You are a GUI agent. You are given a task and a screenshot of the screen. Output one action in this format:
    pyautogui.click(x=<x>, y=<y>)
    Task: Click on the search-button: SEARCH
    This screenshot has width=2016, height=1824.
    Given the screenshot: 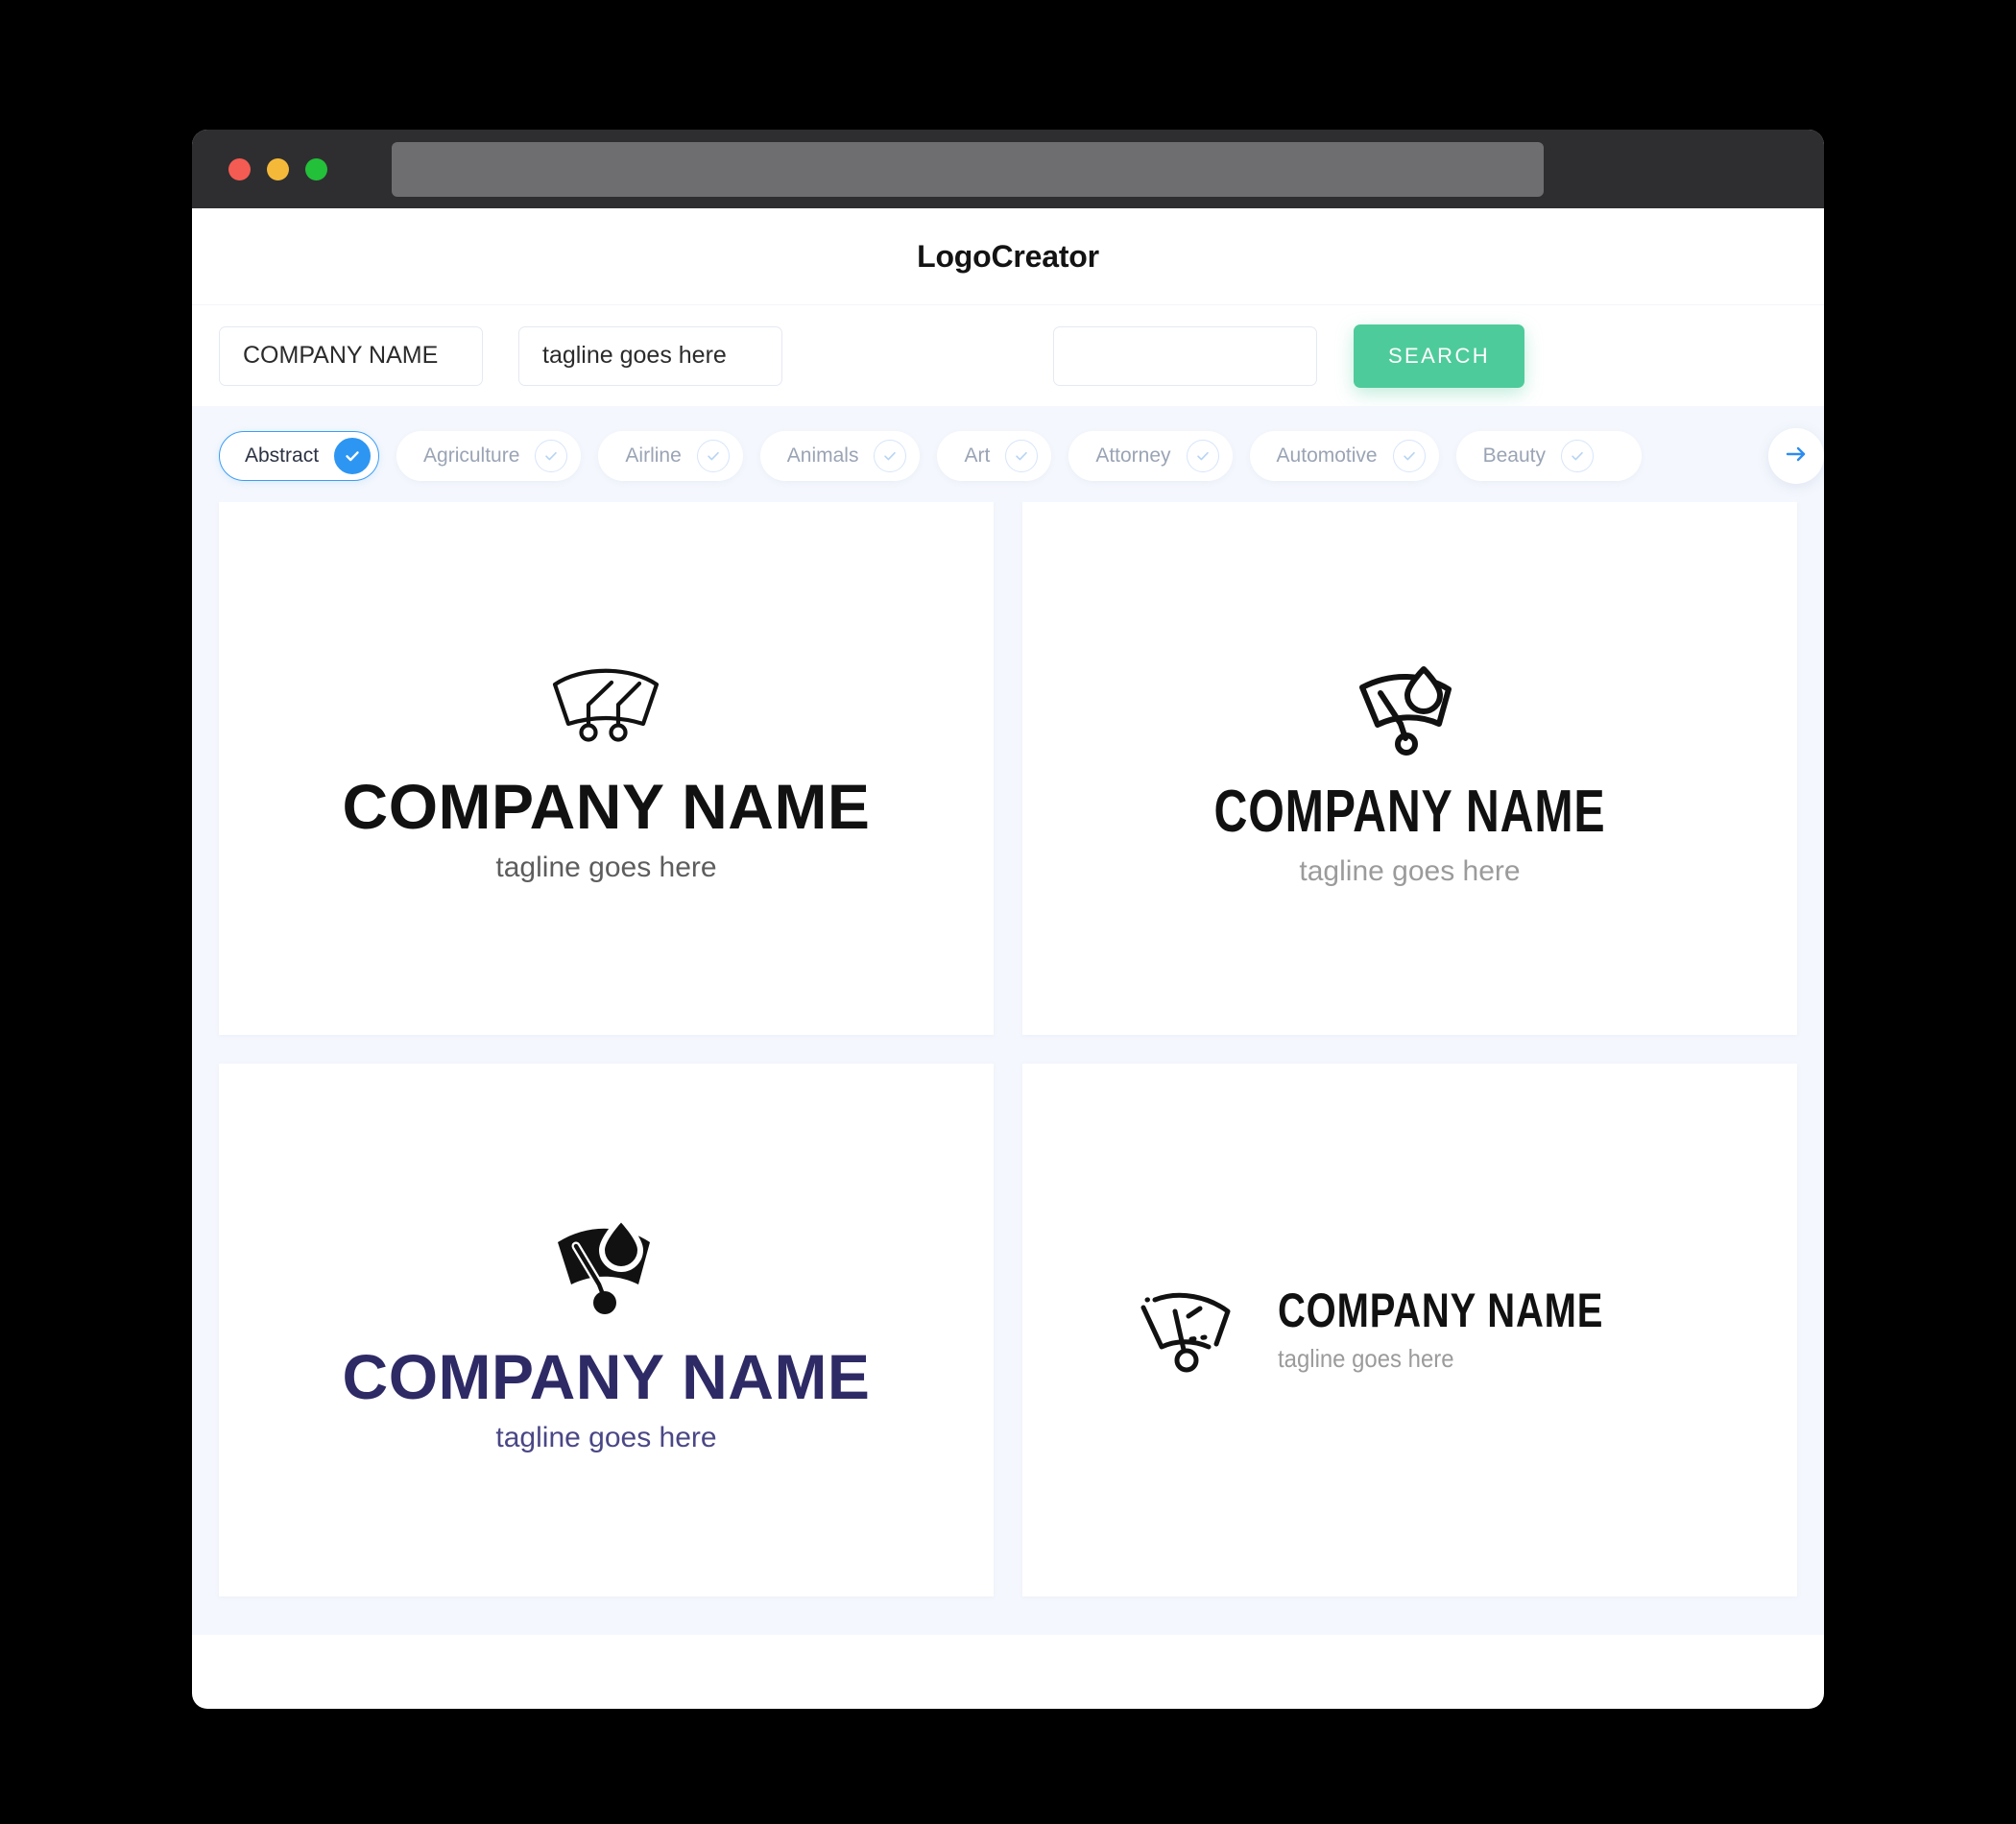 What is the action you would take?
    pyautogui.click(x=1439, y=356)
    